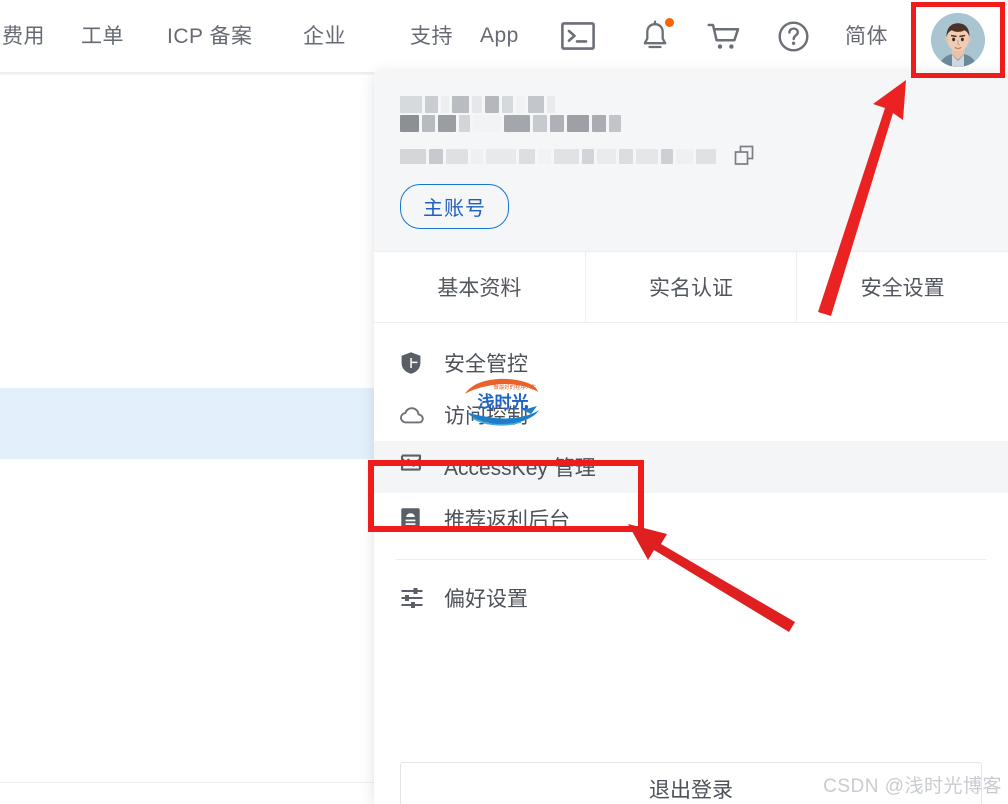 Image resolution: width=1008 pixels, height=804 pixels. Describe the element at coordinates (902, 287) in the screenshot. I see `tab-security-settings: 安全设置` at that location.